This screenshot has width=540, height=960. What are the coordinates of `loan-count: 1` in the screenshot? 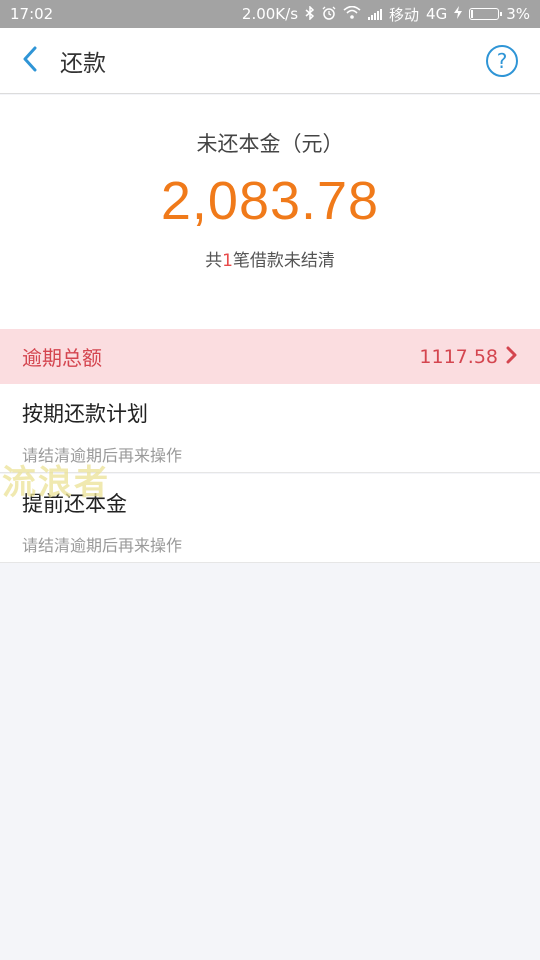 It's located at (227, 261).